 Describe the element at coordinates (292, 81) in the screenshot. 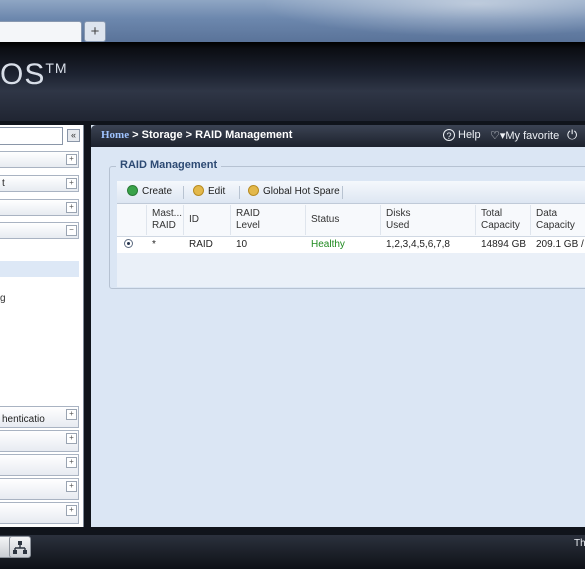

I see `app-header` at that location.